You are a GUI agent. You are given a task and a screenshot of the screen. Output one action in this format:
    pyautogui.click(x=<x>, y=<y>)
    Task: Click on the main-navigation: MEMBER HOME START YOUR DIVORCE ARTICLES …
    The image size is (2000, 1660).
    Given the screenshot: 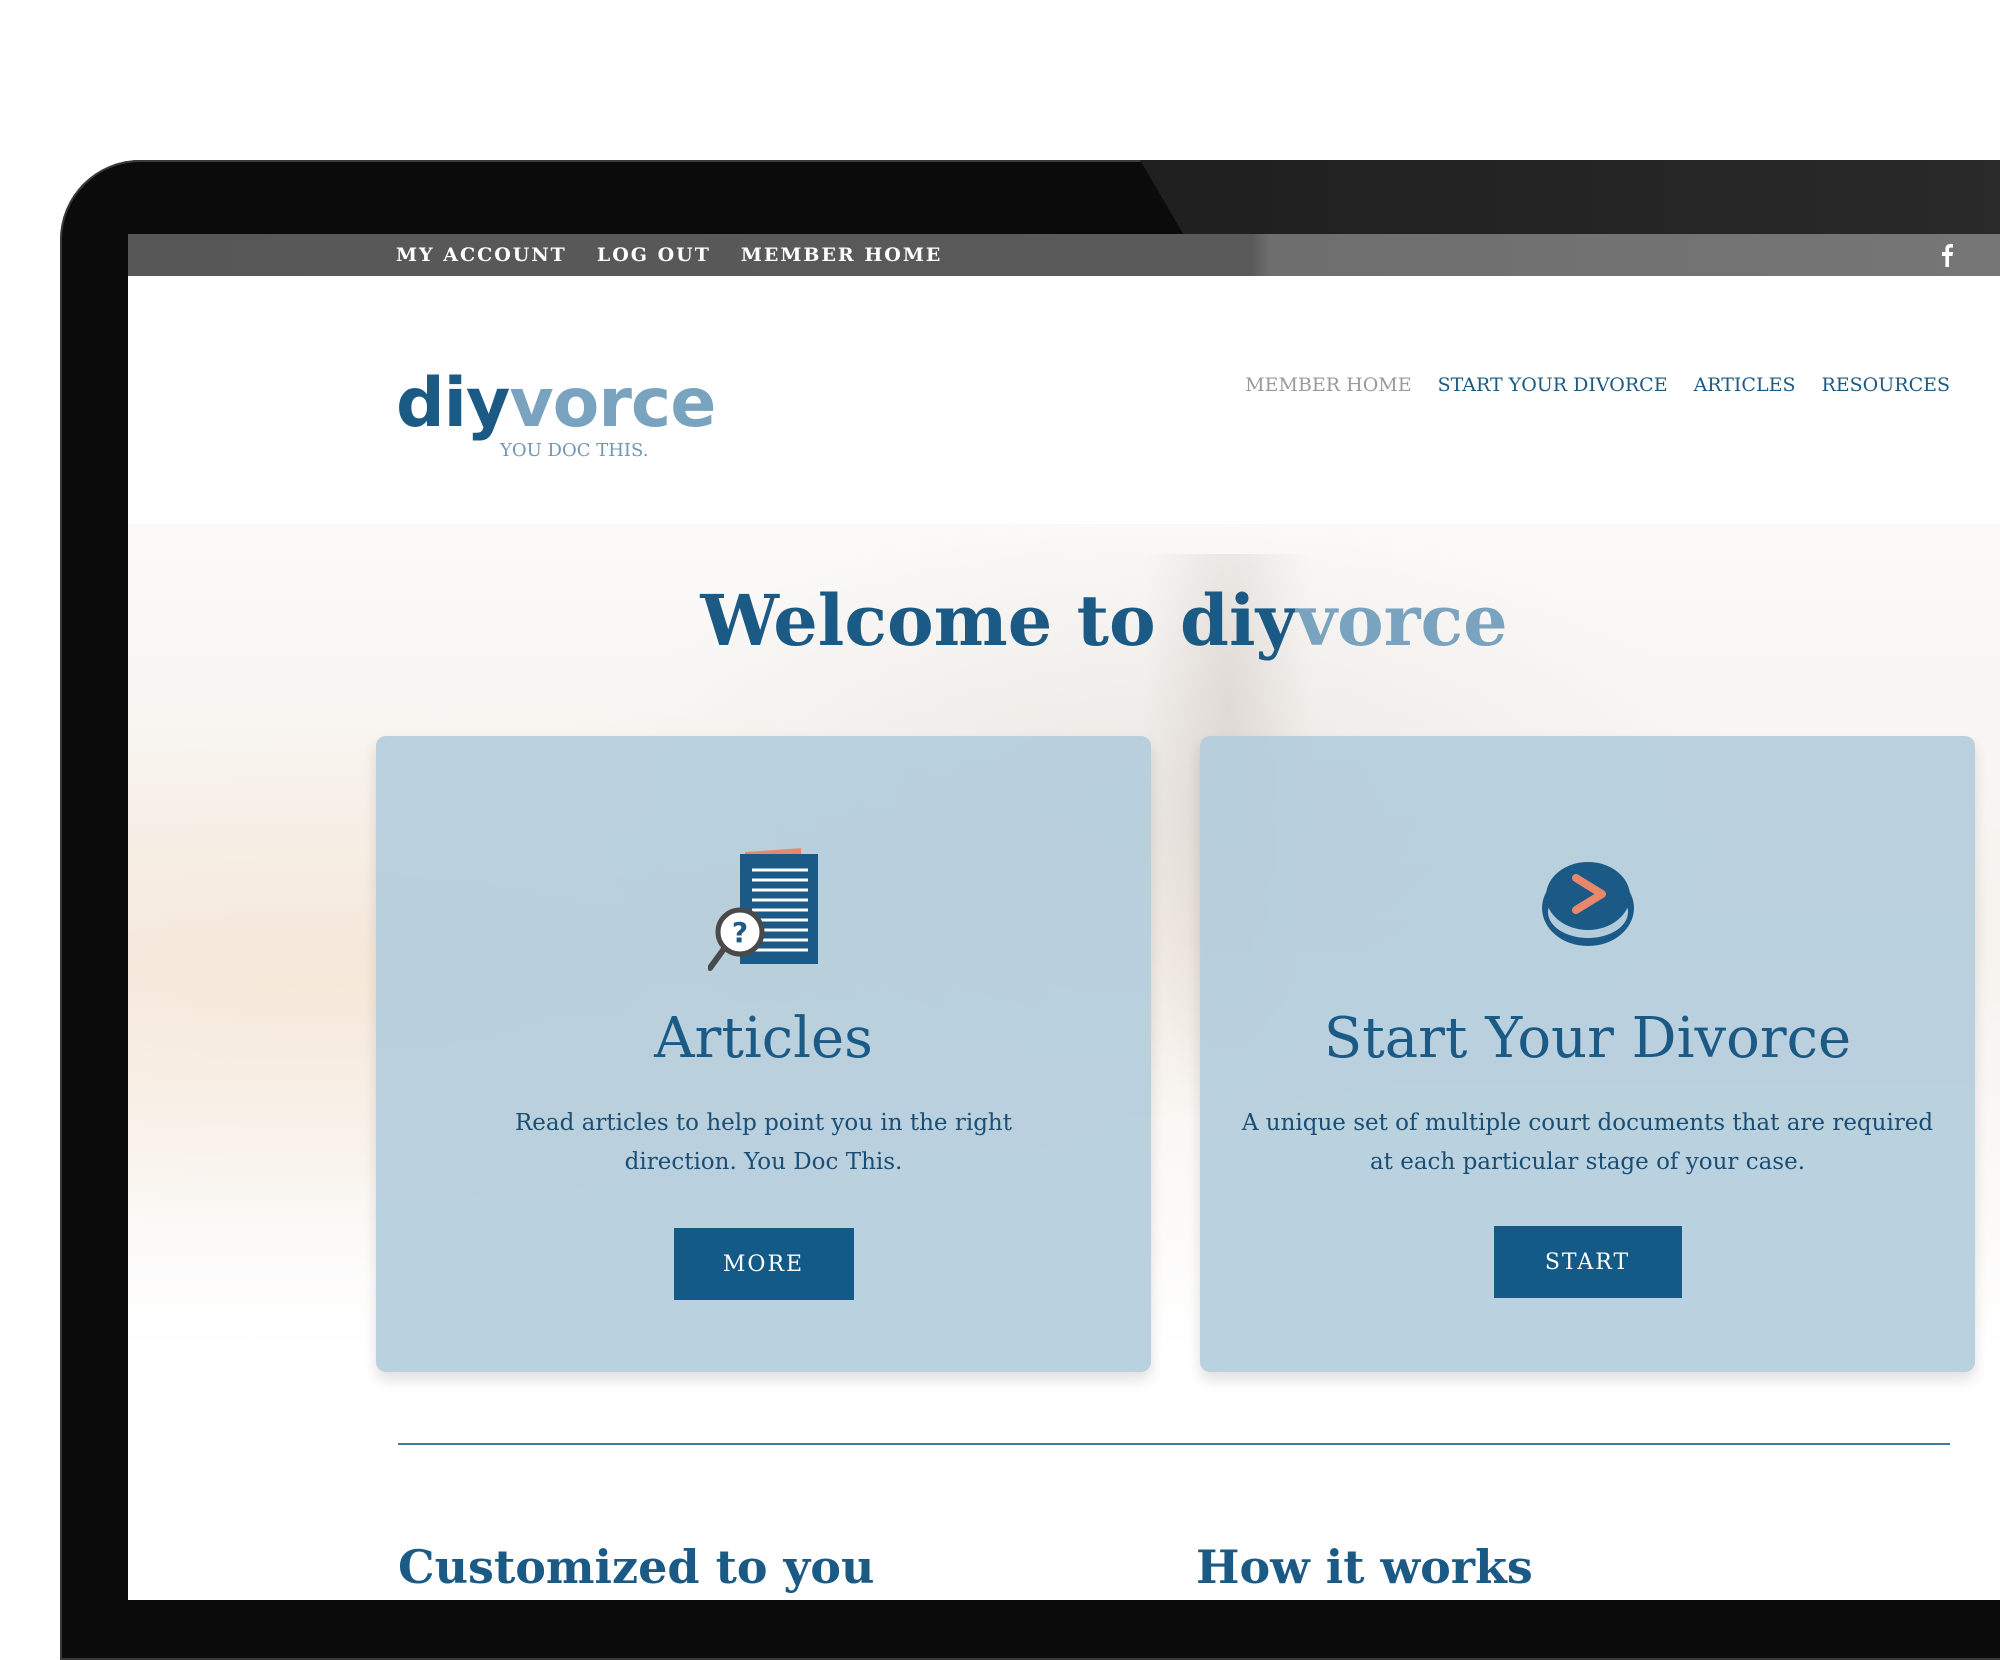 What is the action you would take?
    pyautogui.click(x=1597, y=385)
    